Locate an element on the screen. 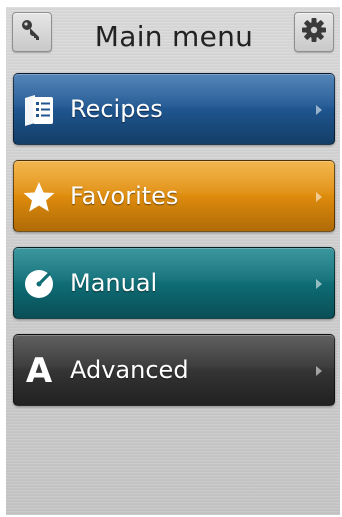 The image size is (342, 517). key-icon is located at coordinates (32, 32).